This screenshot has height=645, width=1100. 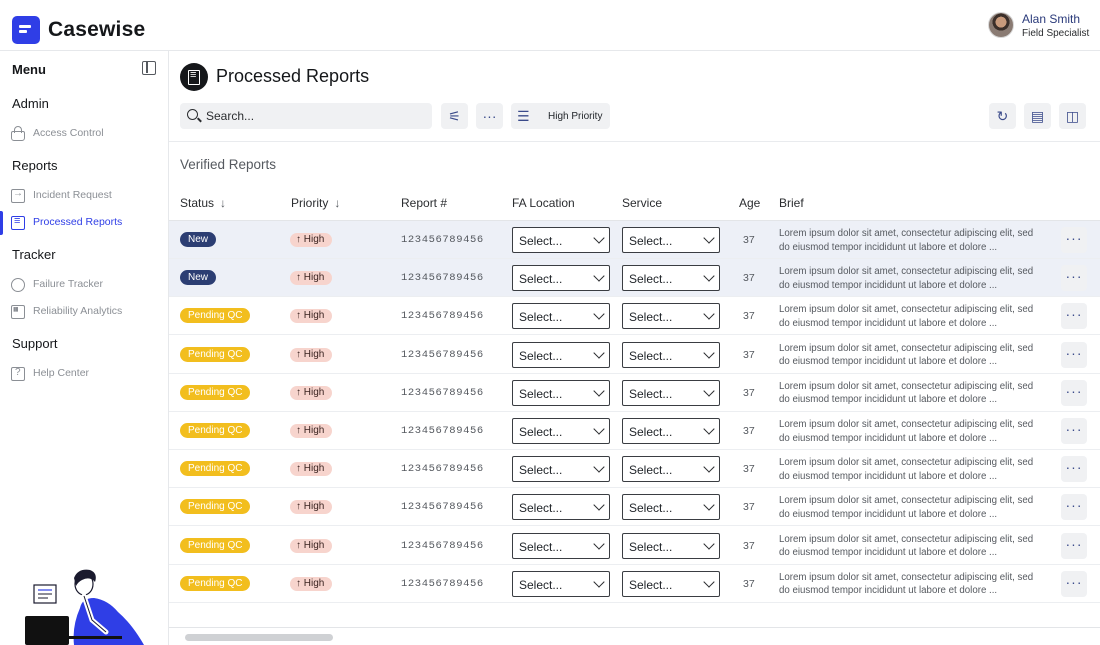 What do you see at coordinates (149, 68) in the screenshot?
I see `sidebar-collapse-icon` at bounding box center [149, 68].